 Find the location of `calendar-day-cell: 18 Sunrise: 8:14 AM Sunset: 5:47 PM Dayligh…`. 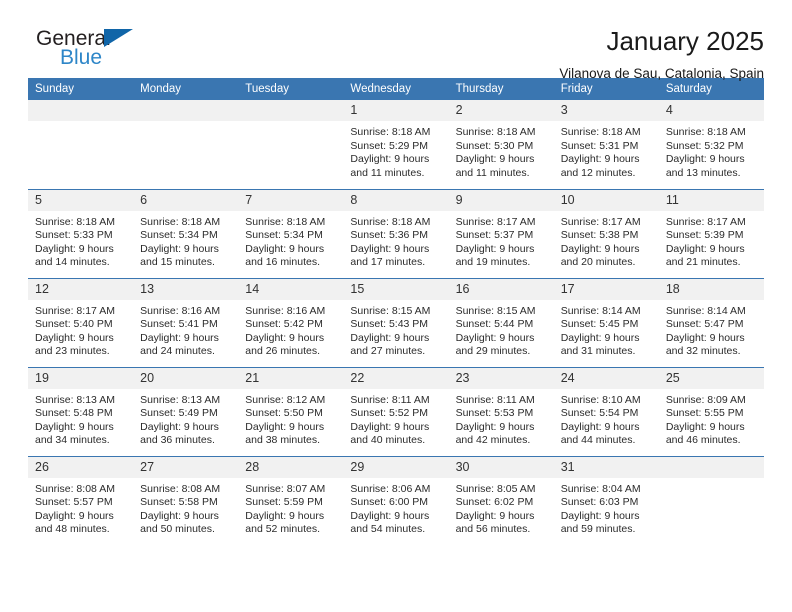

calendar-day-cell: 18 Sunrise: 8:14 AM Sunset: 5:47 PM Dayligh… is located at coordinates (711, 322).